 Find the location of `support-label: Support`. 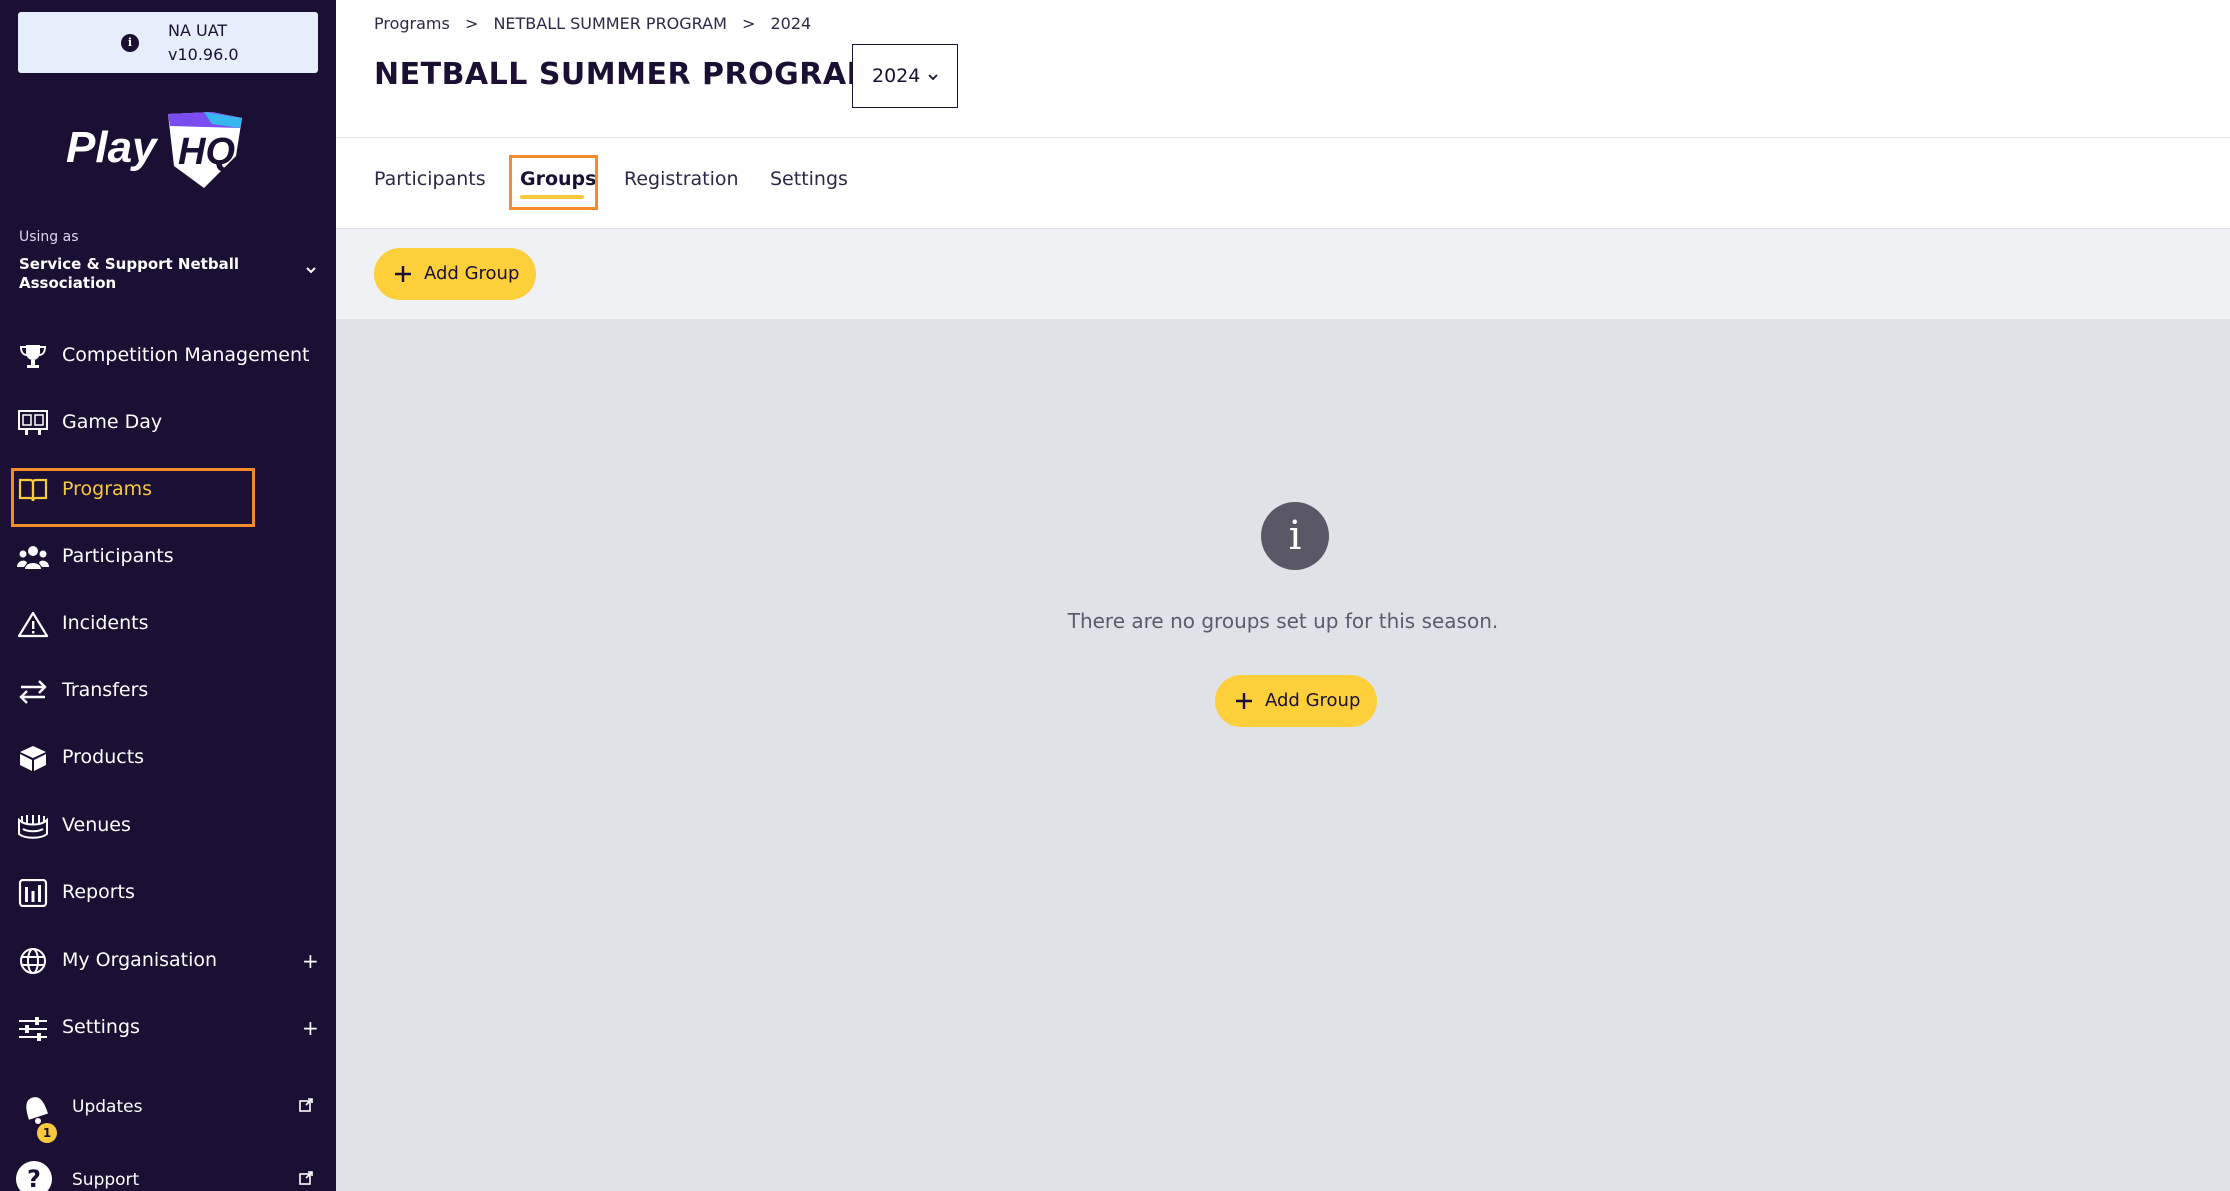

support-label: Support is located at coordinates (106, 1180).